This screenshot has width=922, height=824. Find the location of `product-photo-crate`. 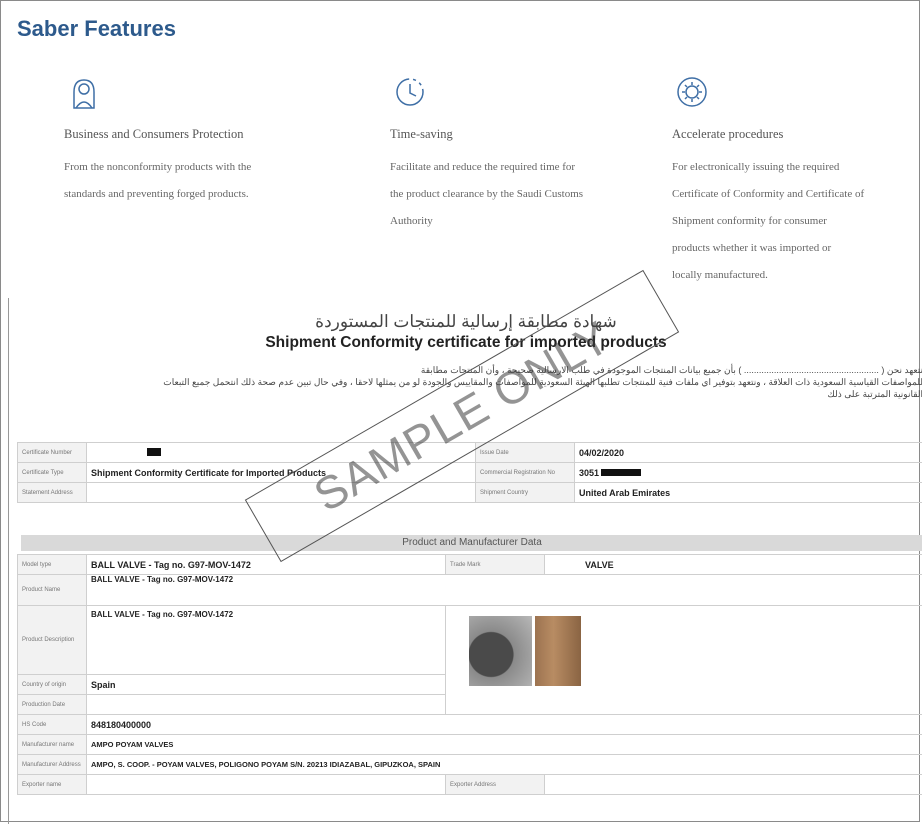

product-photo-crate is located at coordinates (558, 651).